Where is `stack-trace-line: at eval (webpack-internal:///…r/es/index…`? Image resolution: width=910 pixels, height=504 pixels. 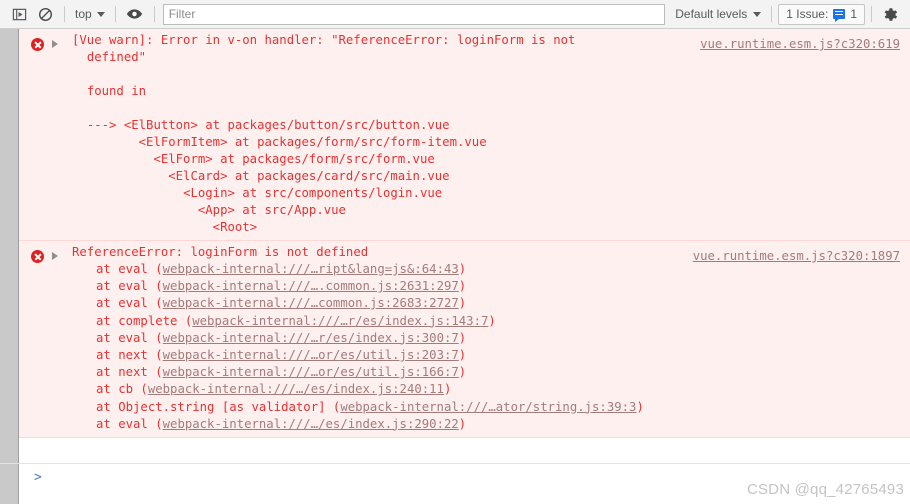
stack-trace-line: at eval (webpack-internal:///…r/es/index… is located at coordinates (499, 338).